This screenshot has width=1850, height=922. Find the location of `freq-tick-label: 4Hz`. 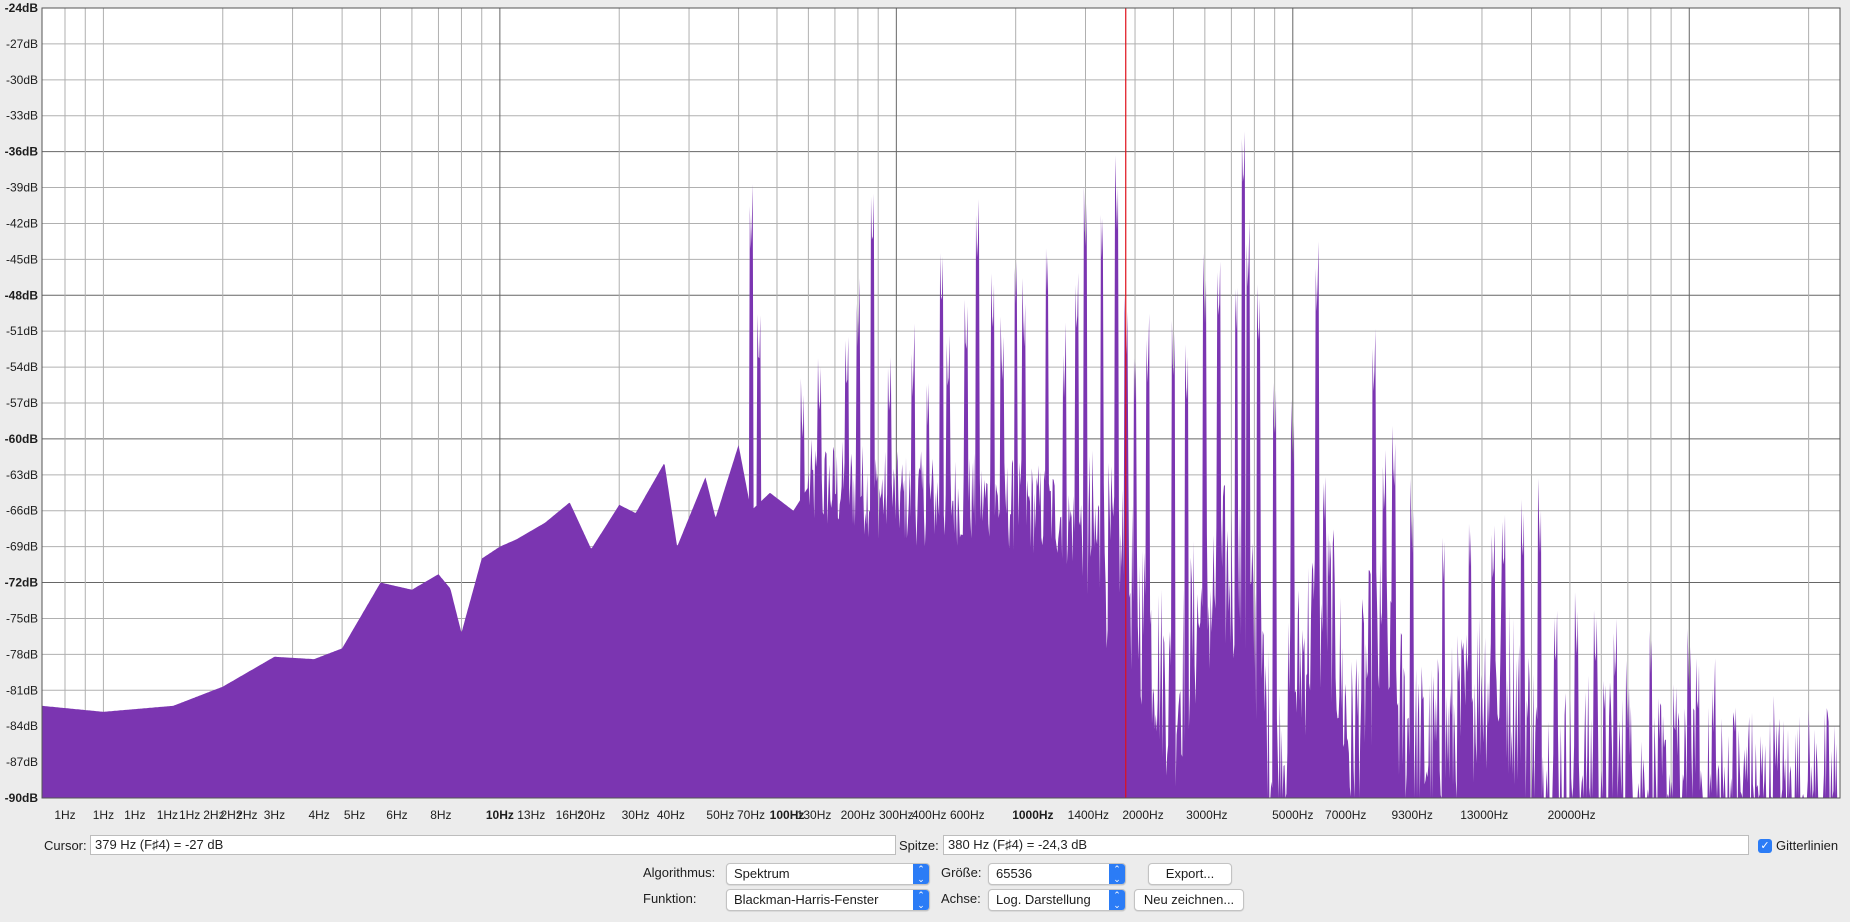

freq-tick-label: 4Hz is located at coordinates (318, 815).